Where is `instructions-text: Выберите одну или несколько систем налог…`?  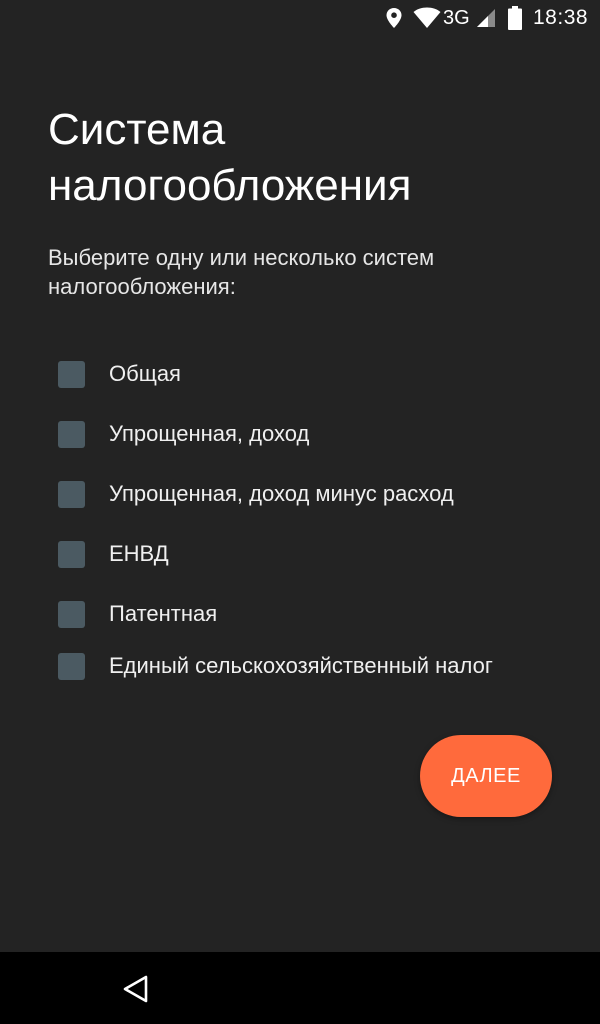
instructions-text: Выберите одну или несколько систем налог… is located at coordinates (241, 272).